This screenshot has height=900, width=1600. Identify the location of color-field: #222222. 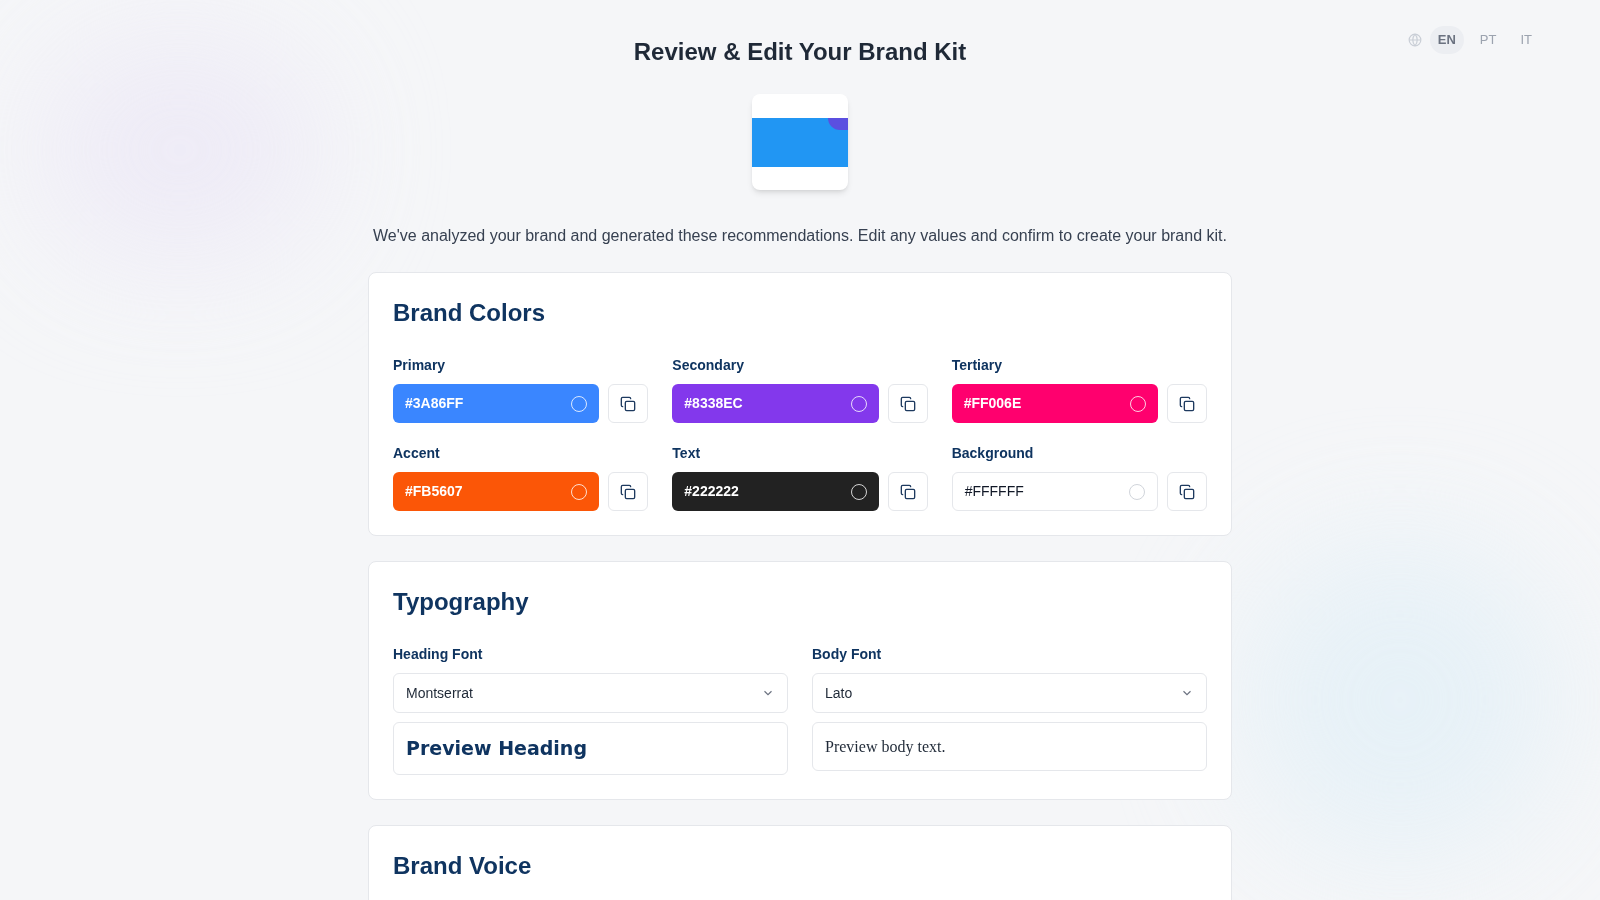
(775, 491).